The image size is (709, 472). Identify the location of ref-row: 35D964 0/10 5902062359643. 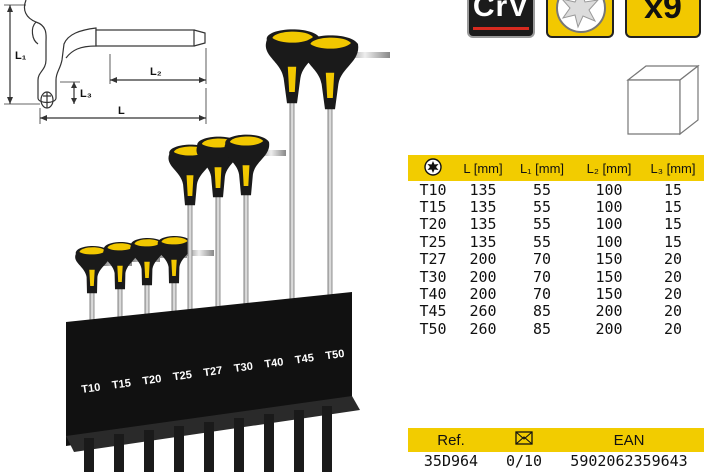
(556, 462).